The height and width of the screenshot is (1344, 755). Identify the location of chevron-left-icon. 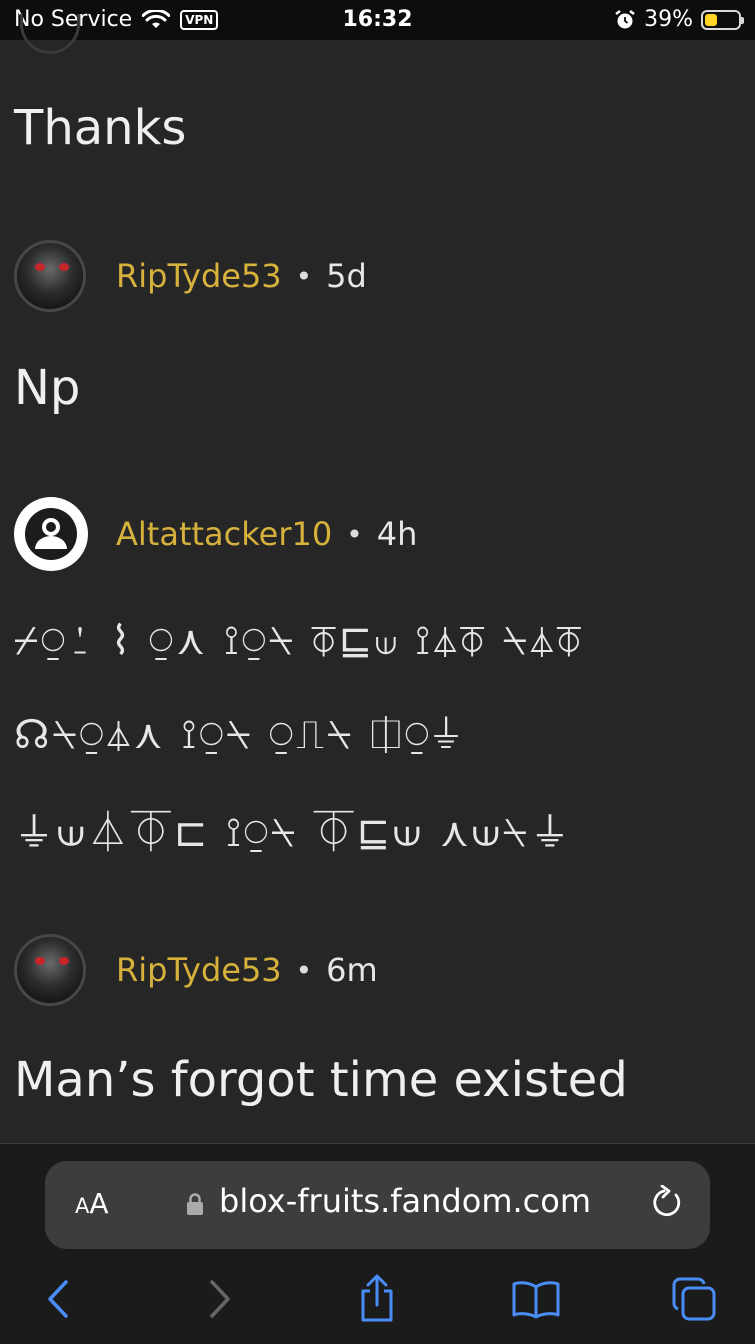
(58, 1299).